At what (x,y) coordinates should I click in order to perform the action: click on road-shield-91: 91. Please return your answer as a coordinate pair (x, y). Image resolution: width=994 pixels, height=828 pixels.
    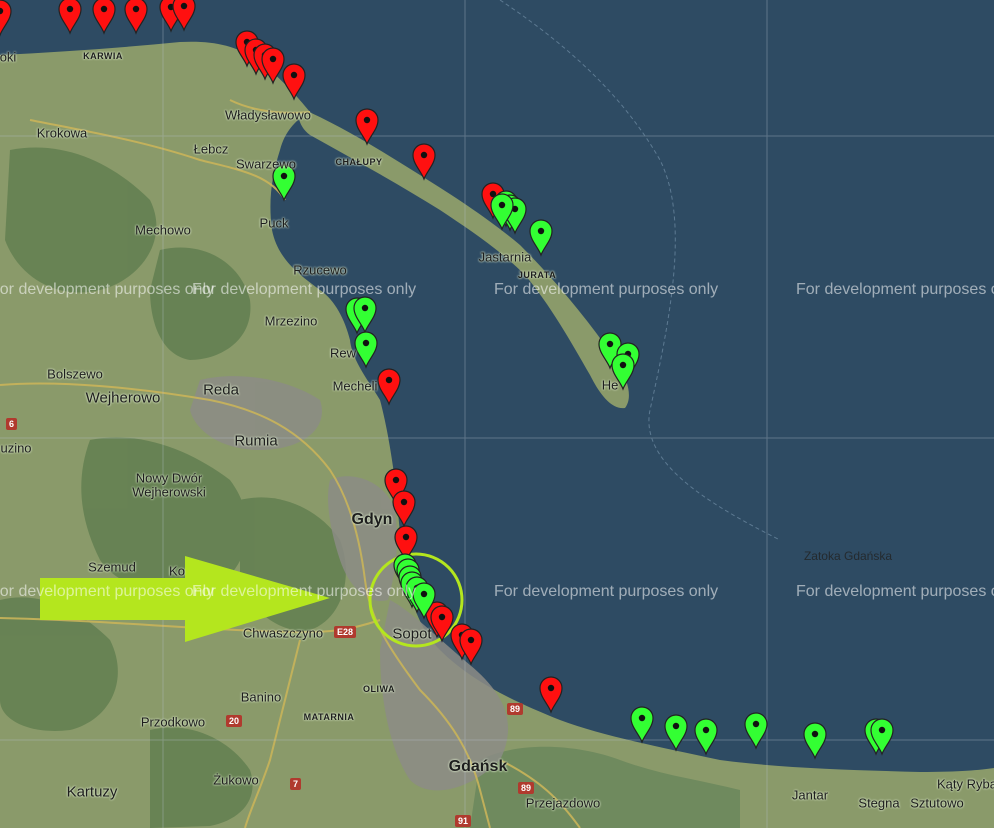
    Looking at the image, I should click on (463, 821).